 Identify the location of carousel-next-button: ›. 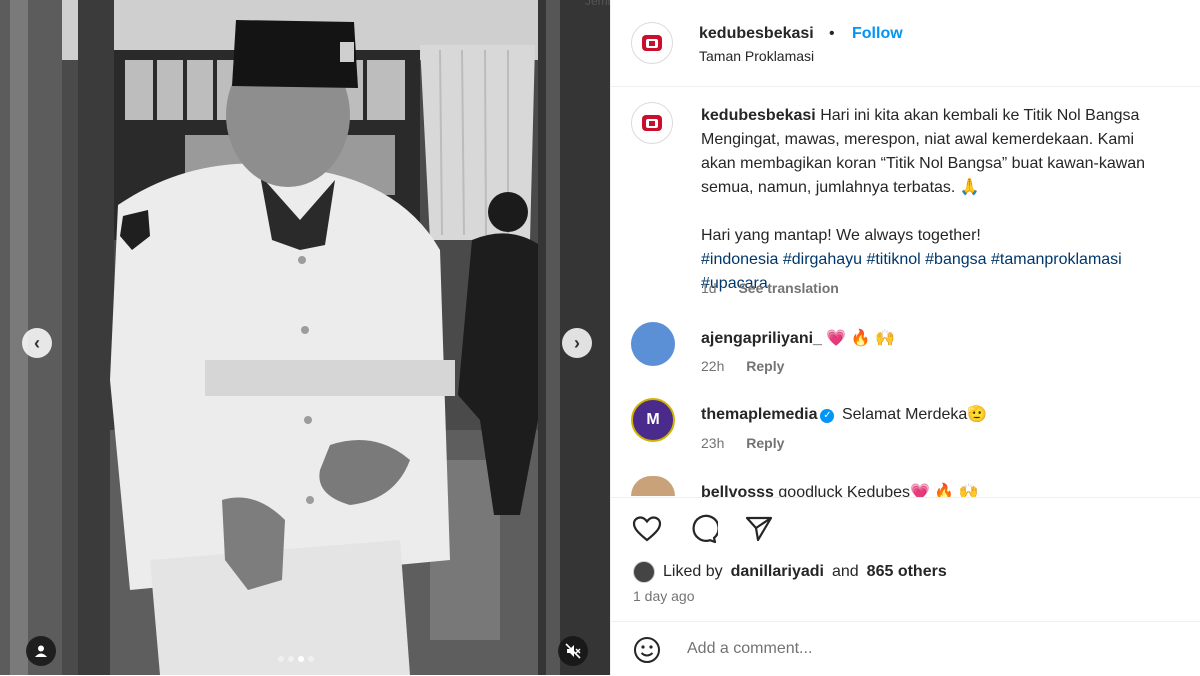
(577, 343).